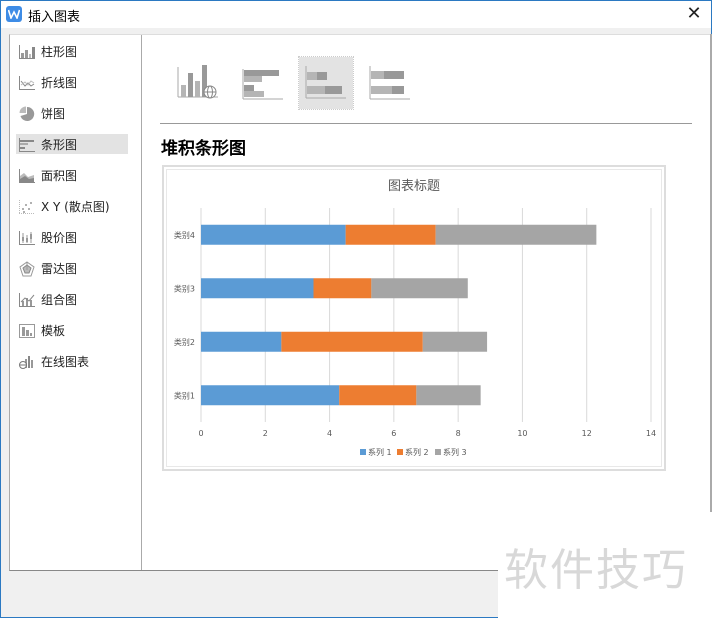  What do you see at coordinates (59, 52) in the screenshot?
I see `sidebar-item-label: 柱形图` at bounding box center [59, 52].